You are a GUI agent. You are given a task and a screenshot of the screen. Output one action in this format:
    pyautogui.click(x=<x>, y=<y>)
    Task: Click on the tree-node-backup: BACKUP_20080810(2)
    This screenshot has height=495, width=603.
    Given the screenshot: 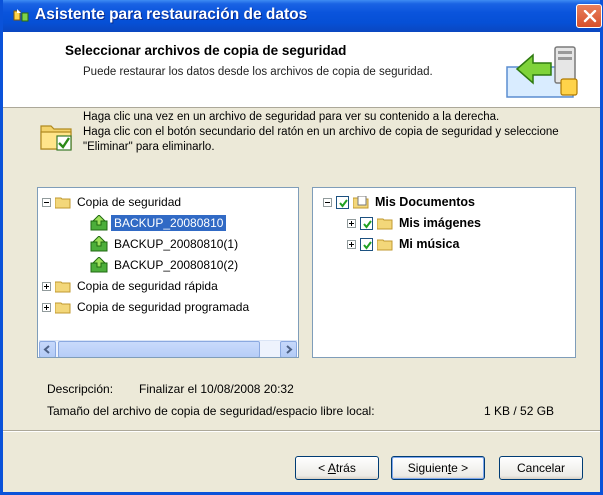 What is the action you would take?
    pyautogui.click(x=165, y=265)
    